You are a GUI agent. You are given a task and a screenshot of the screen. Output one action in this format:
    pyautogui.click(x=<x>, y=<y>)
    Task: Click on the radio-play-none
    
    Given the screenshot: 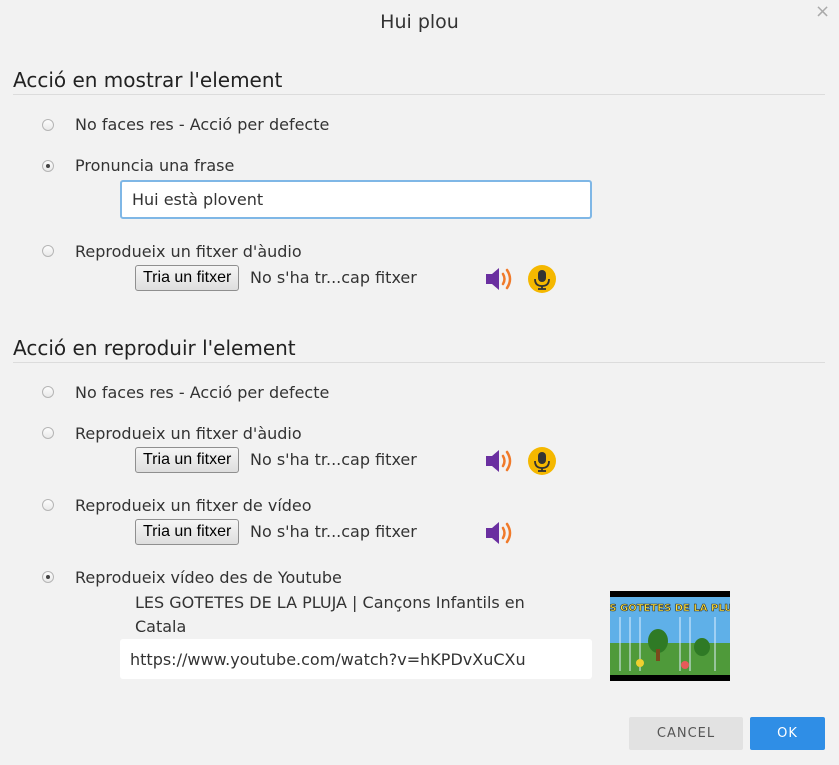 What is the action you would take?
    pyautogui.click(x=48, y=392)
    